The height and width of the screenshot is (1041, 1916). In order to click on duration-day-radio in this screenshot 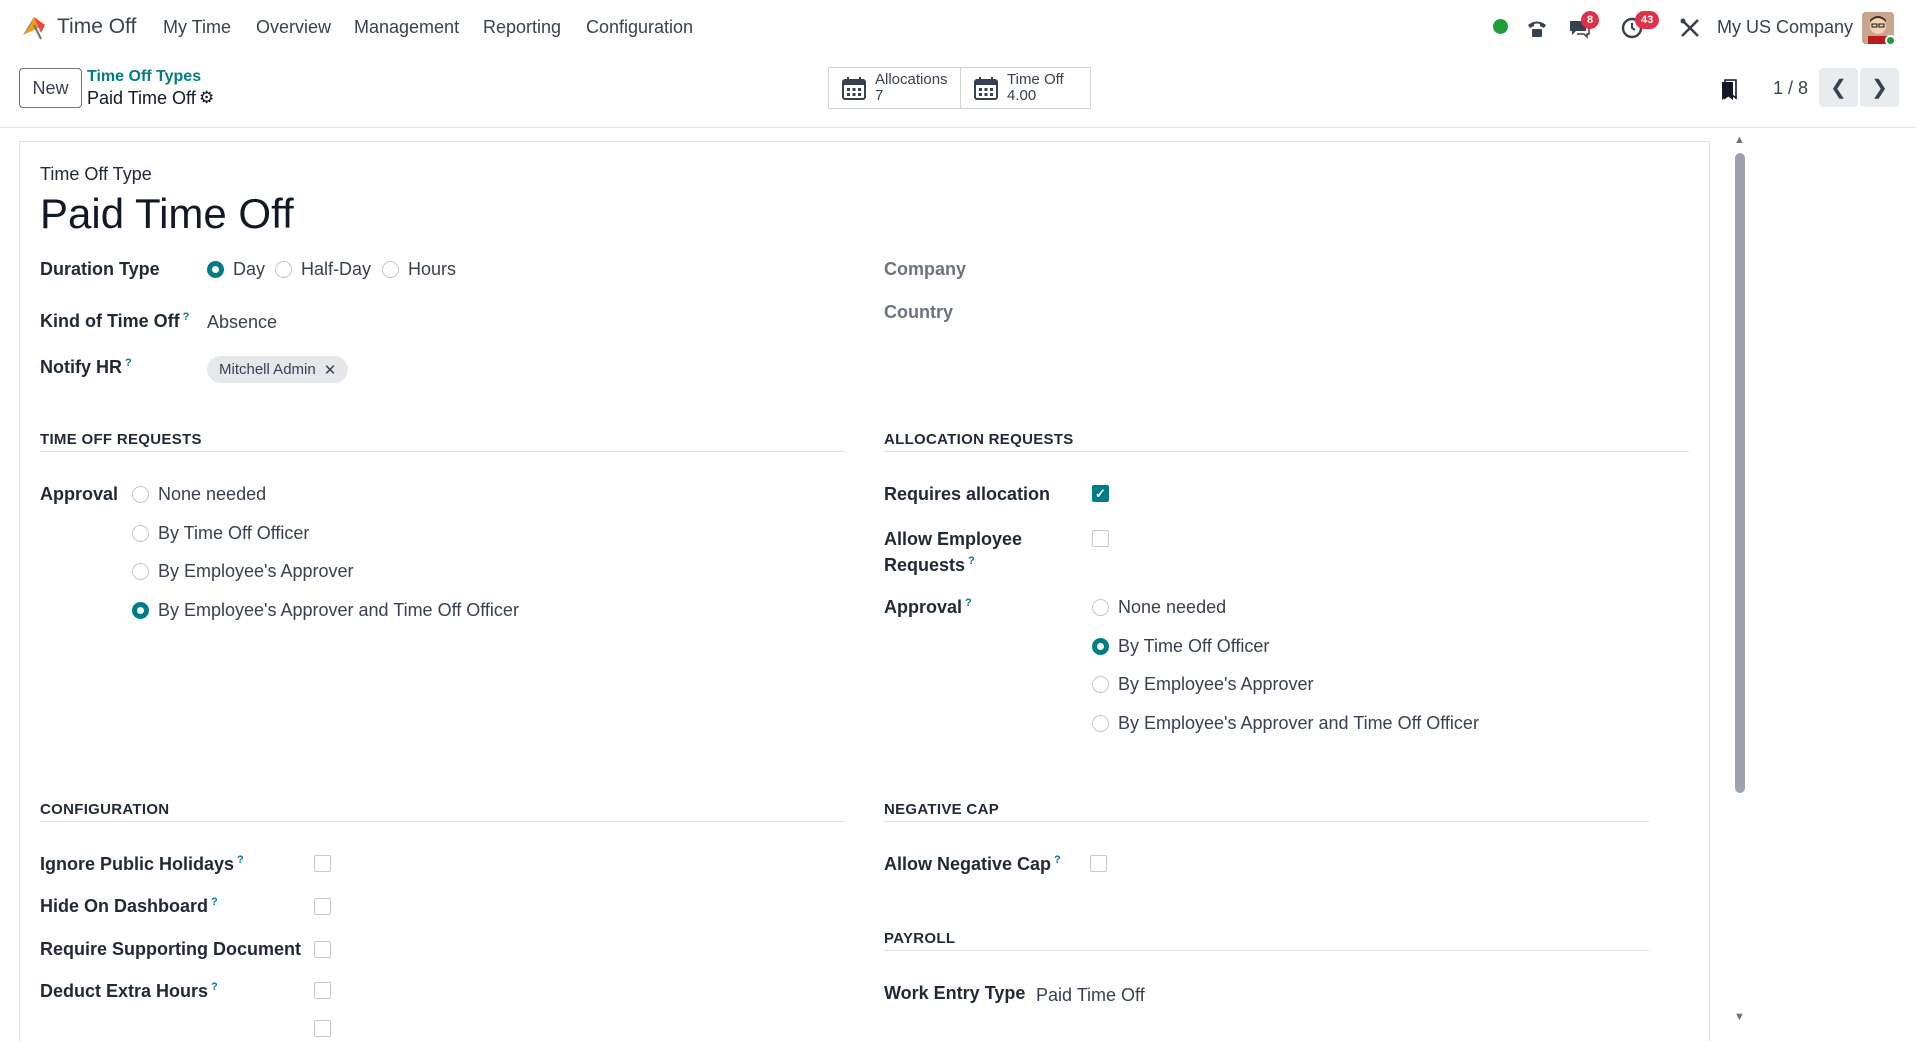, I will do `click(215, 269)`.